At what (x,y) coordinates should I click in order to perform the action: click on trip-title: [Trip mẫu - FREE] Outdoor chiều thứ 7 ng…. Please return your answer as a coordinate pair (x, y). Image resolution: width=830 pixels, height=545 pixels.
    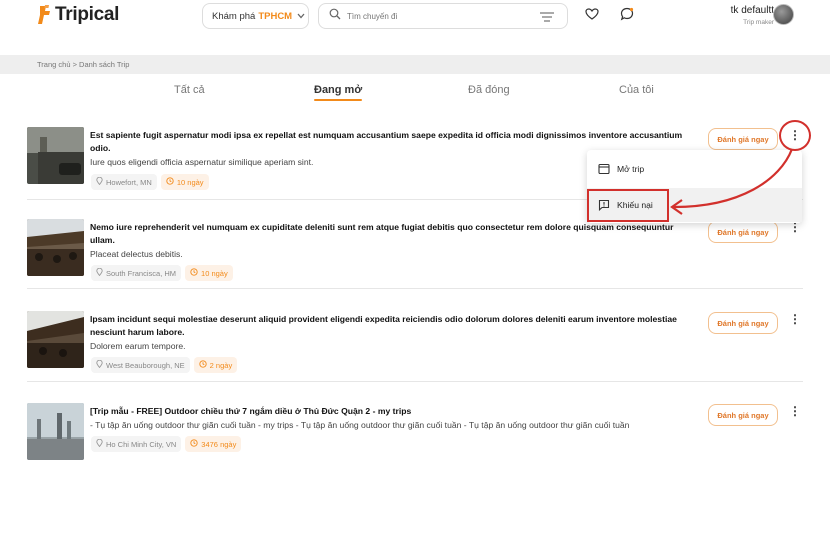
    Looking at the image, I should click on (395, 411).